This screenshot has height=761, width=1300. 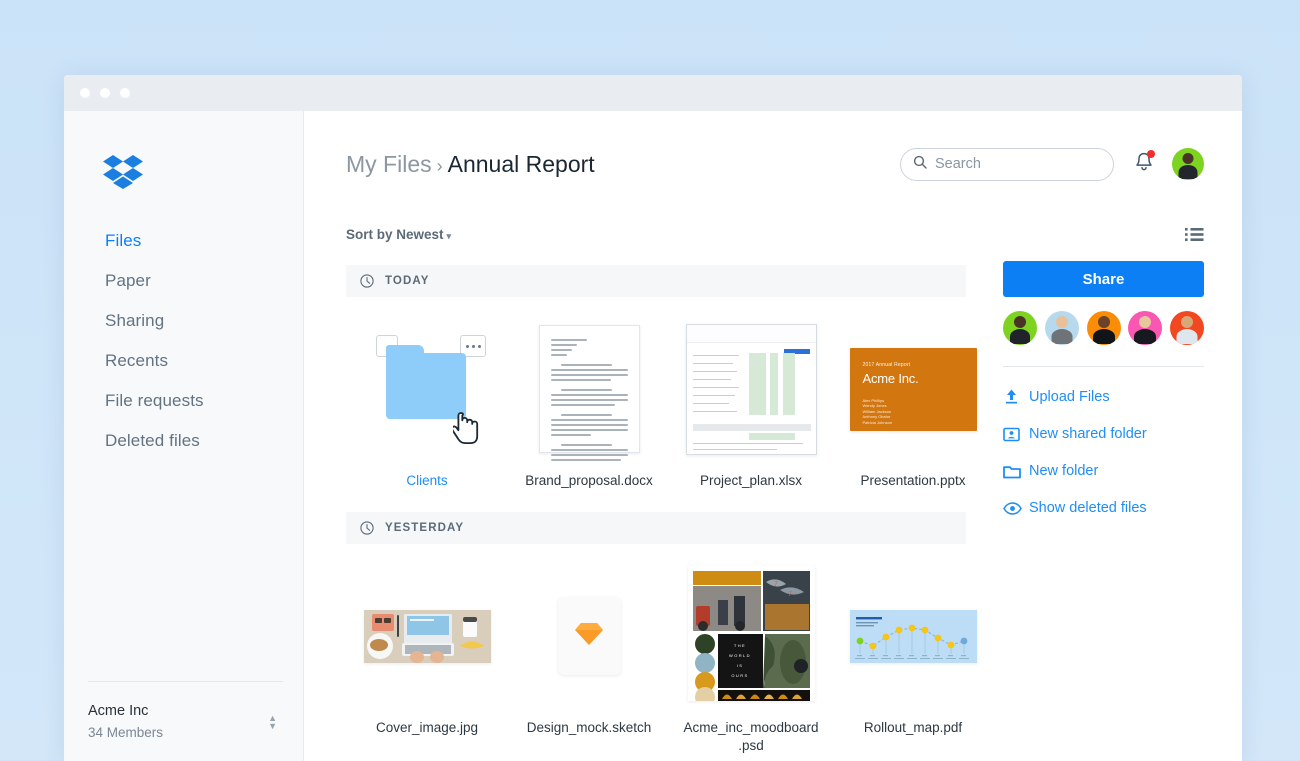 What do you see at coordinates (913, 480) in the screenshot?
I see `file-label: Presentation.pptx` at bounding box center [913, 480].